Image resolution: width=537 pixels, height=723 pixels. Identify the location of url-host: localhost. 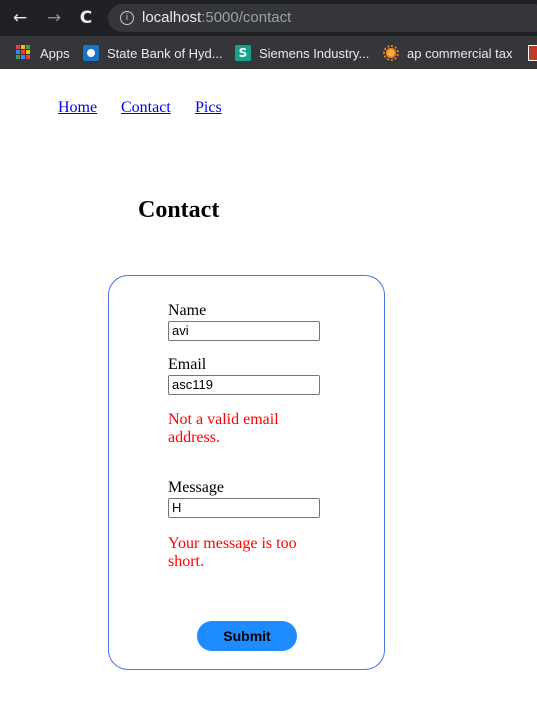
(172, 17).